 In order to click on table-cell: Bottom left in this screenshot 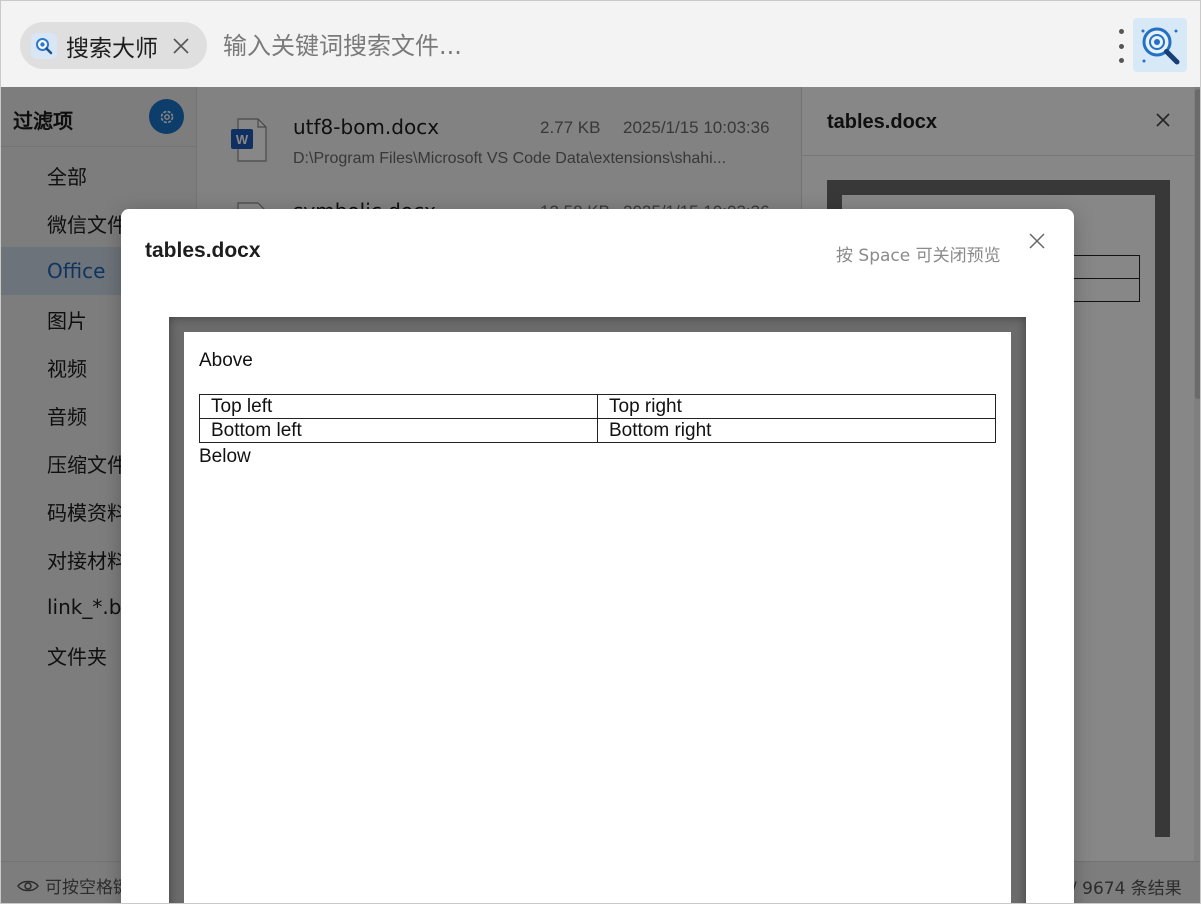, I will do `click(398, 430)`.